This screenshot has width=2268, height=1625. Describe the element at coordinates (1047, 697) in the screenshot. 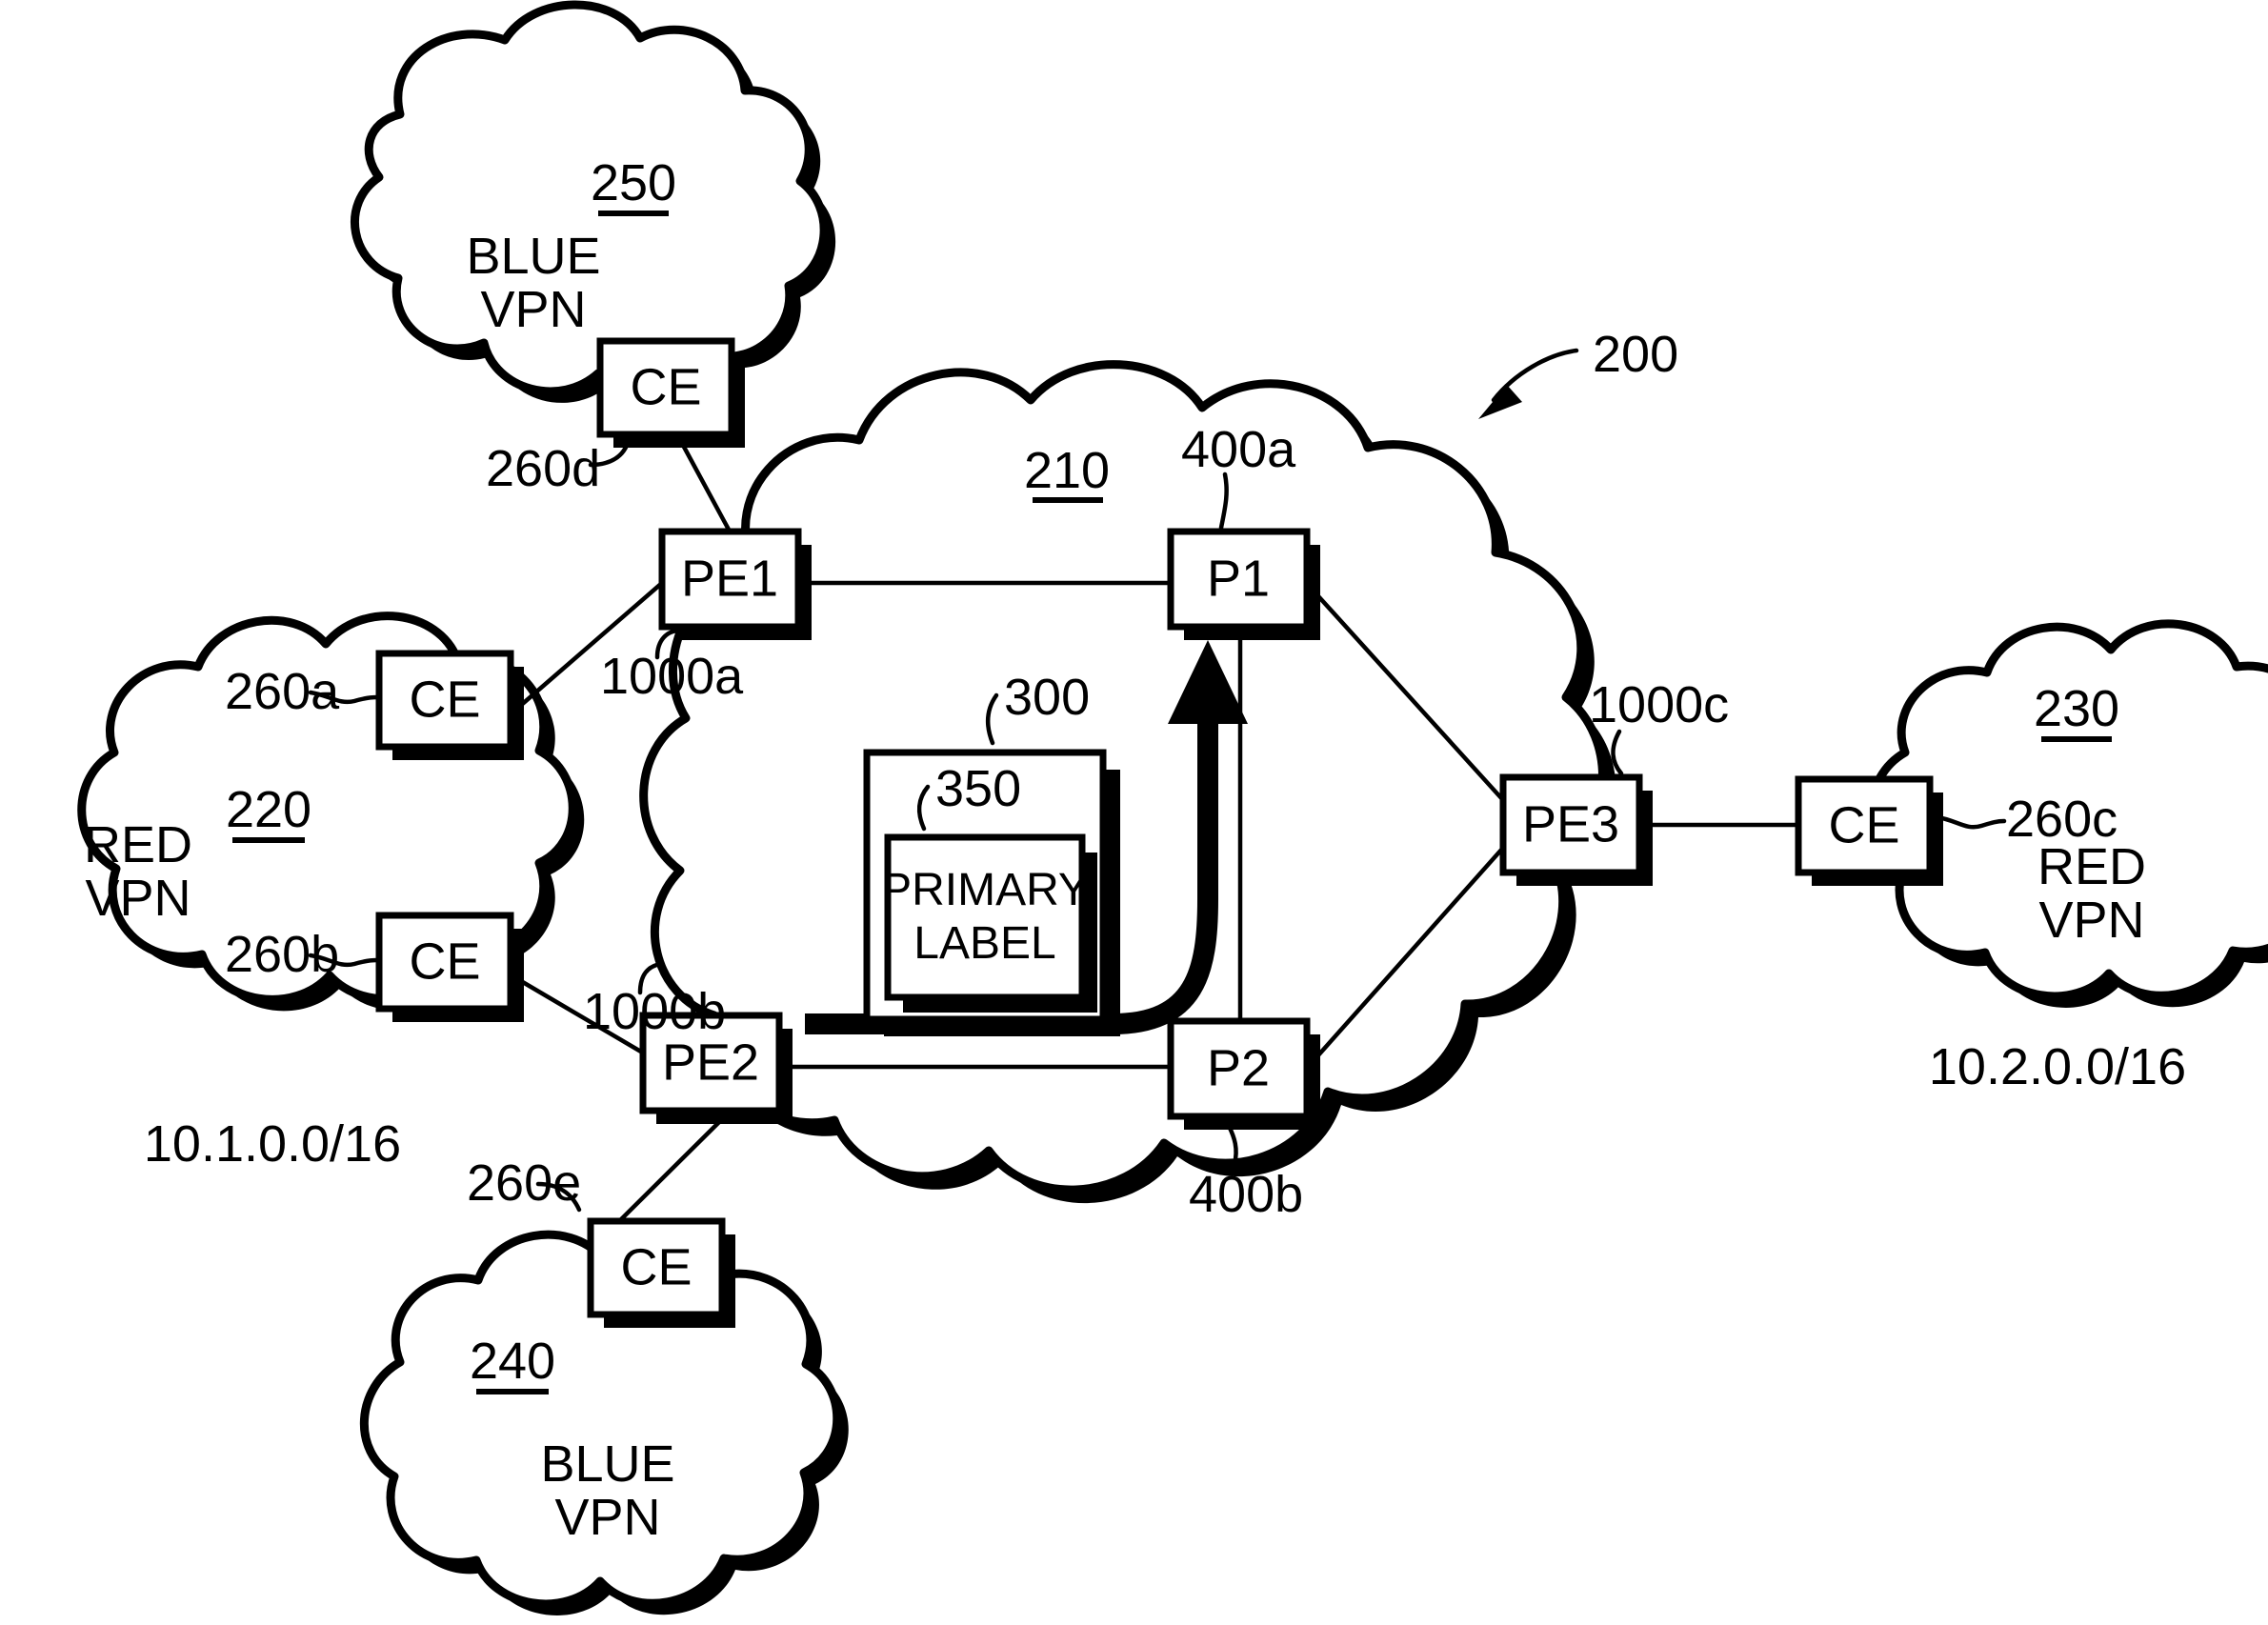

I see `ref-300: 300` at that location.